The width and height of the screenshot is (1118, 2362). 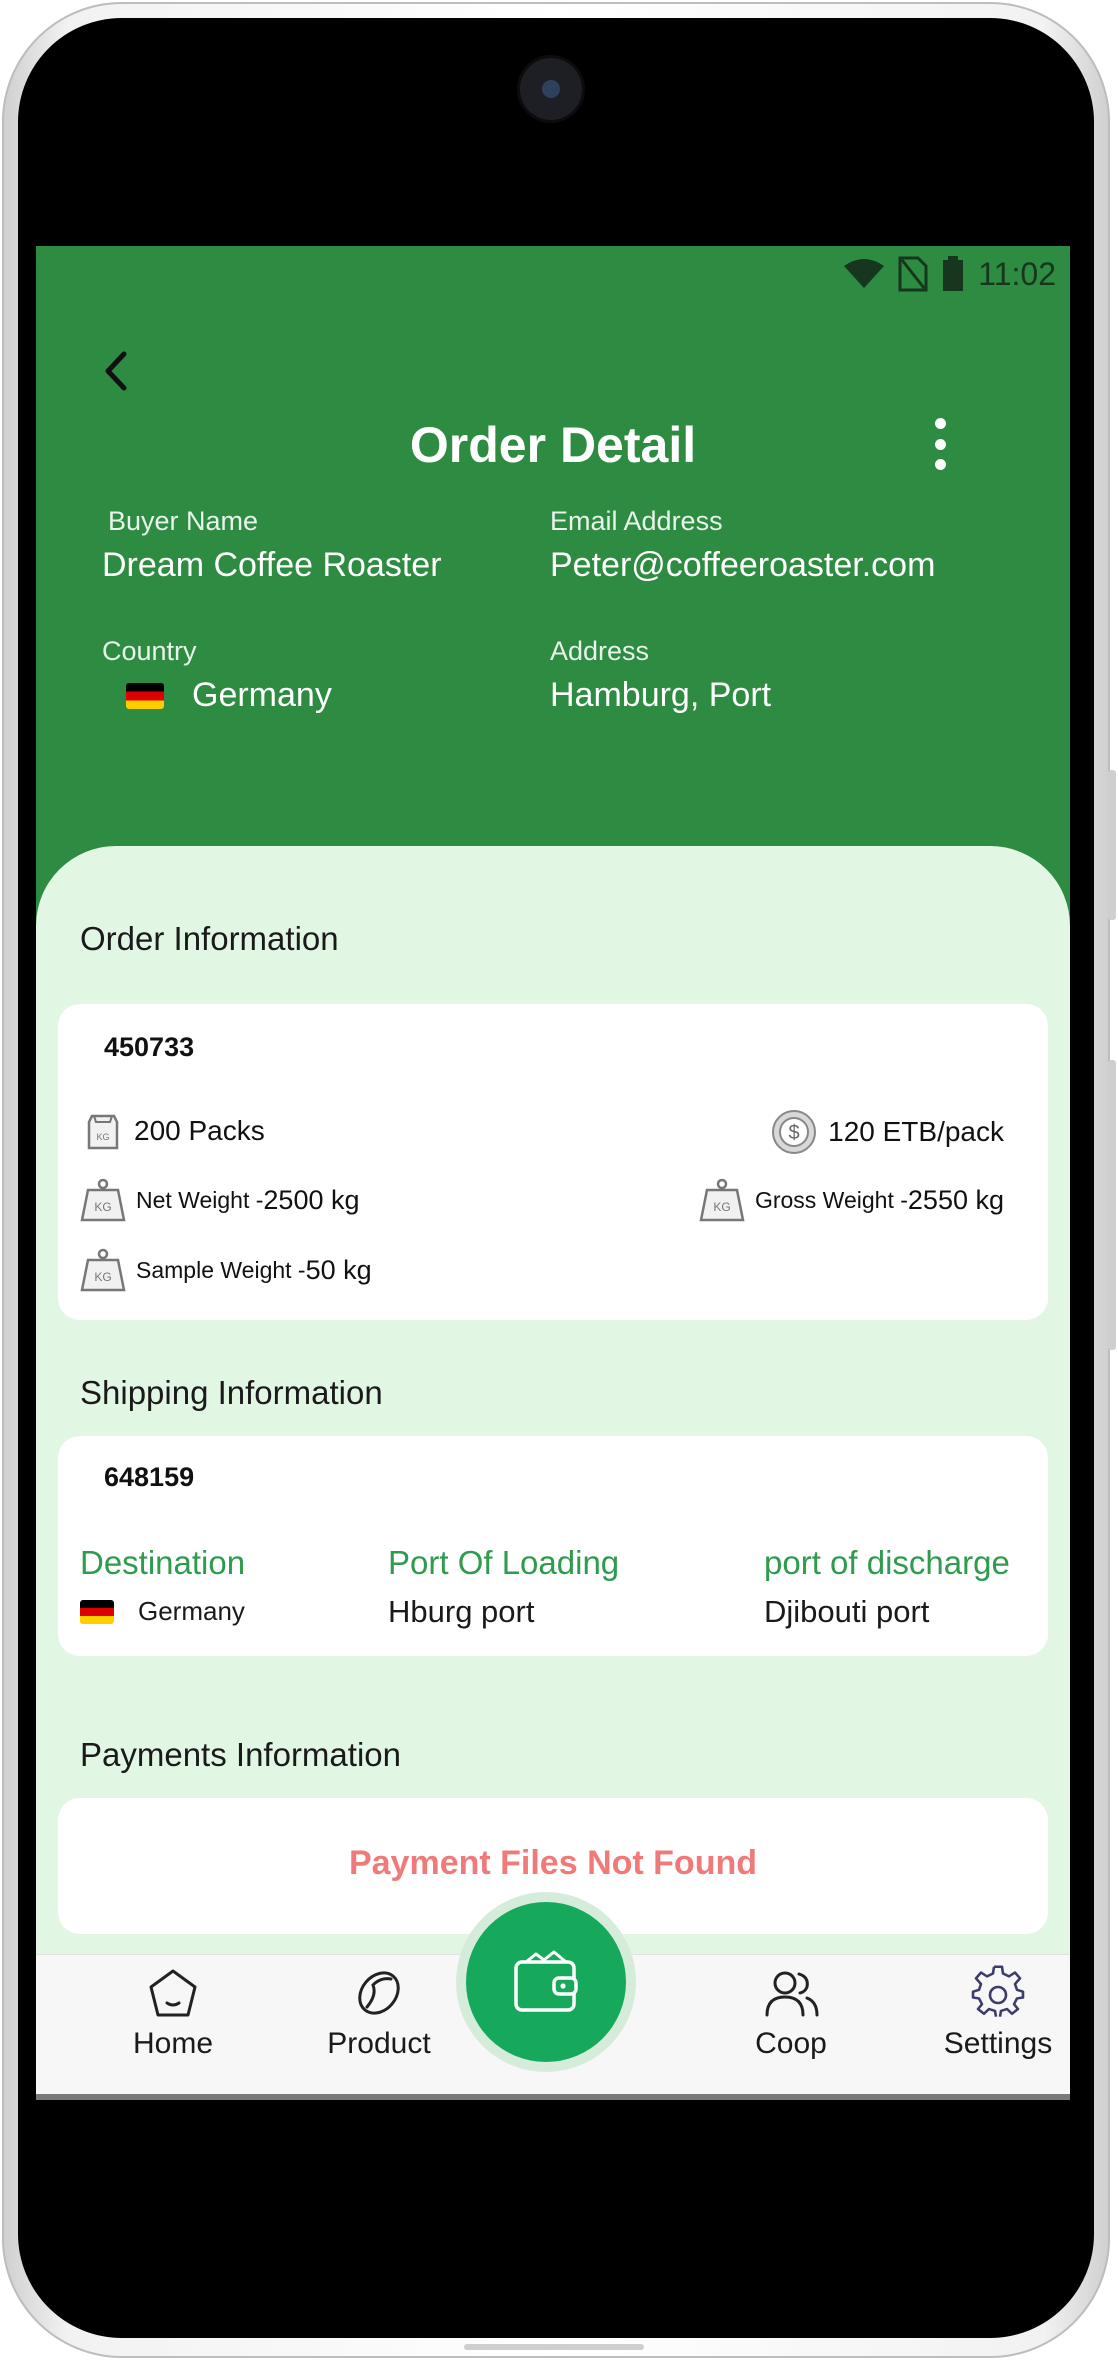 I want to click on packs-value: 200 Packs, so click(x=199, y=1130).